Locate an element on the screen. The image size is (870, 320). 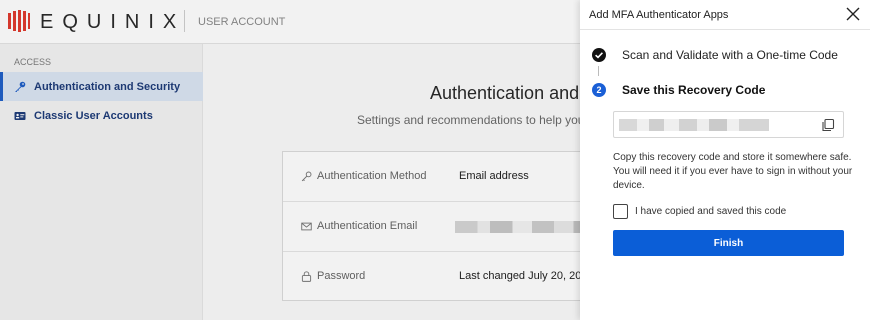
step-complete-icon is located at coordinates (599, 55).